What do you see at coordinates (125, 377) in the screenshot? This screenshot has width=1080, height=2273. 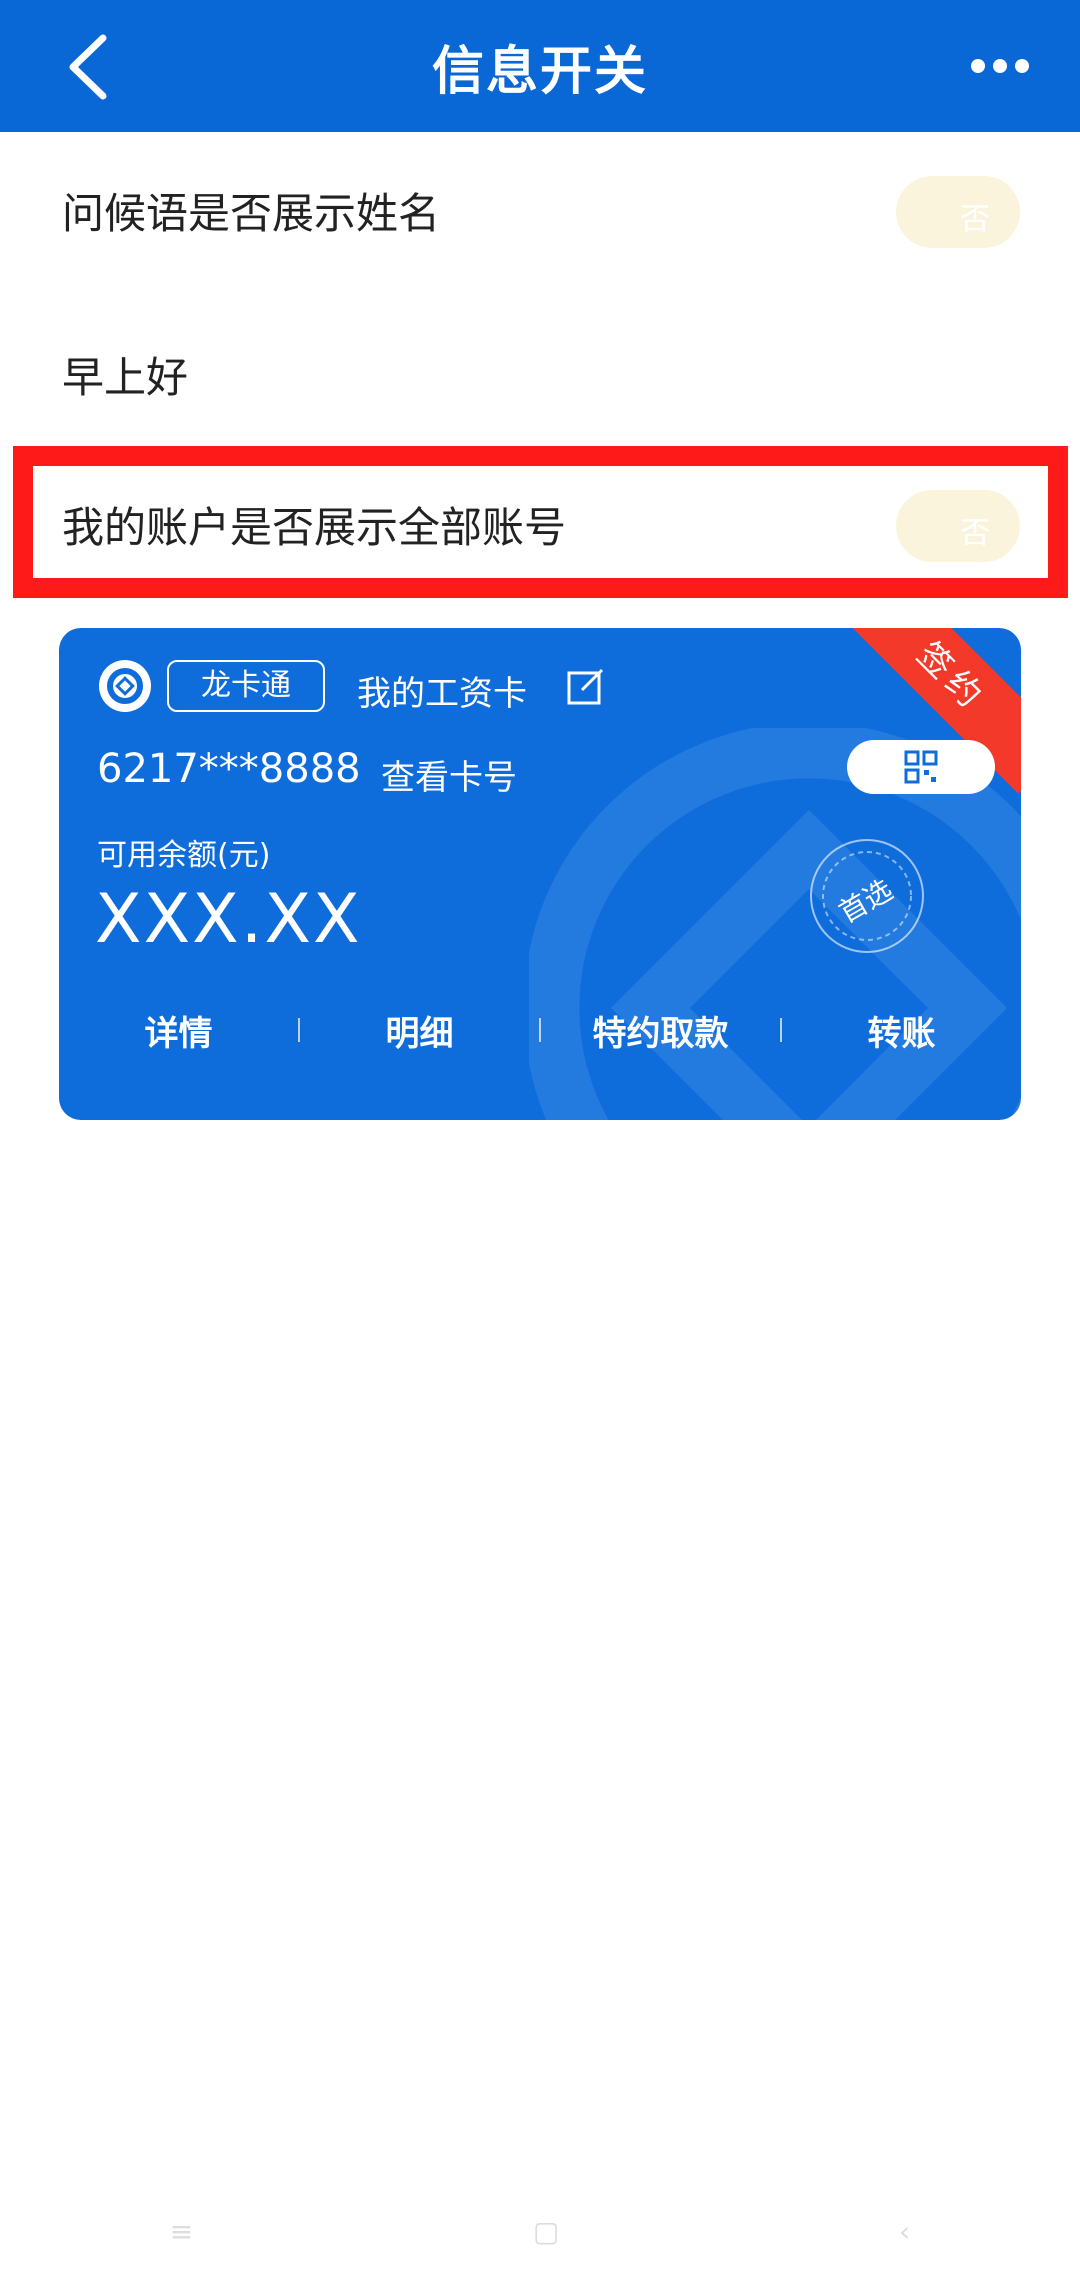 I see `greeting-preview: 早上好` at bounding box center [125, 377].